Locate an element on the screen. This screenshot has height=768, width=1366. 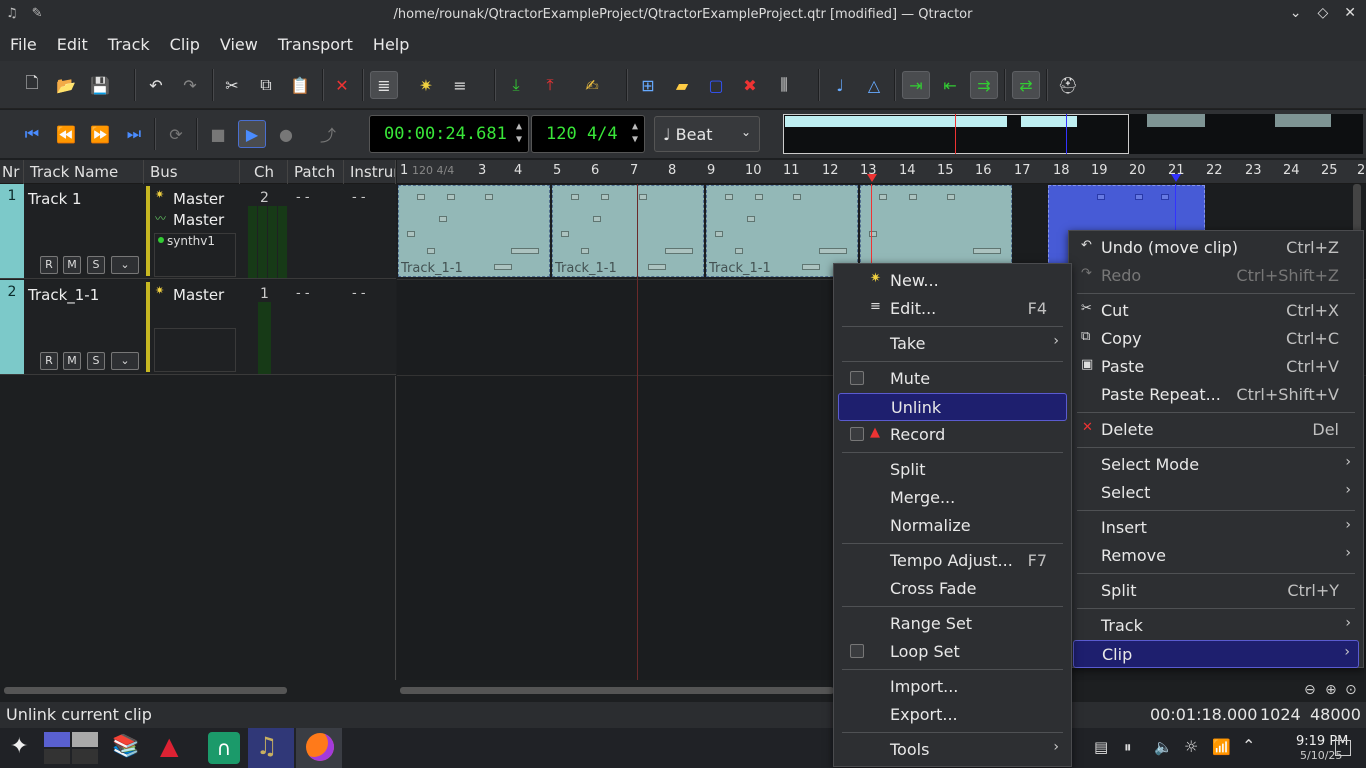
menu-item-delete: ✕ Delete Del is located at coordinates (1216, 430).